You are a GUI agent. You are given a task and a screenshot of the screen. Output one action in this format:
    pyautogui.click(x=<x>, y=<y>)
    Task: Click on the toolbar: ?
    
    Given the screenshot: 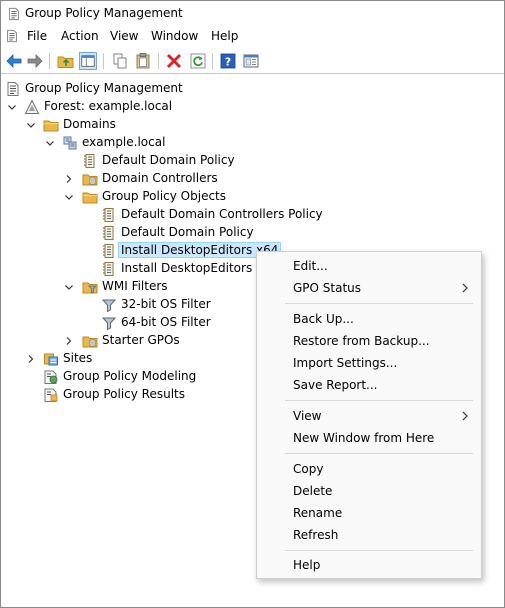 What is the action you would take?
    pyautogui.click(x=252, y=61)
    